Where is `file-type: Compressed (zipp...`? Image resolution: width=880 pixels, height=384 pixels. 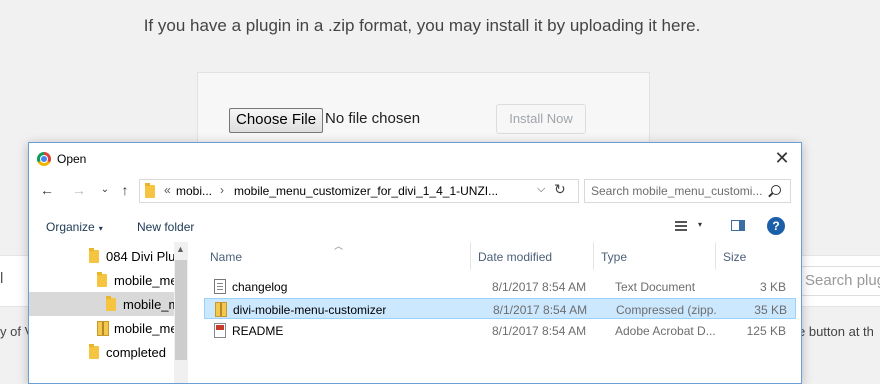 file-type: Compressed (zipp... is located at coordinates (666, 310).